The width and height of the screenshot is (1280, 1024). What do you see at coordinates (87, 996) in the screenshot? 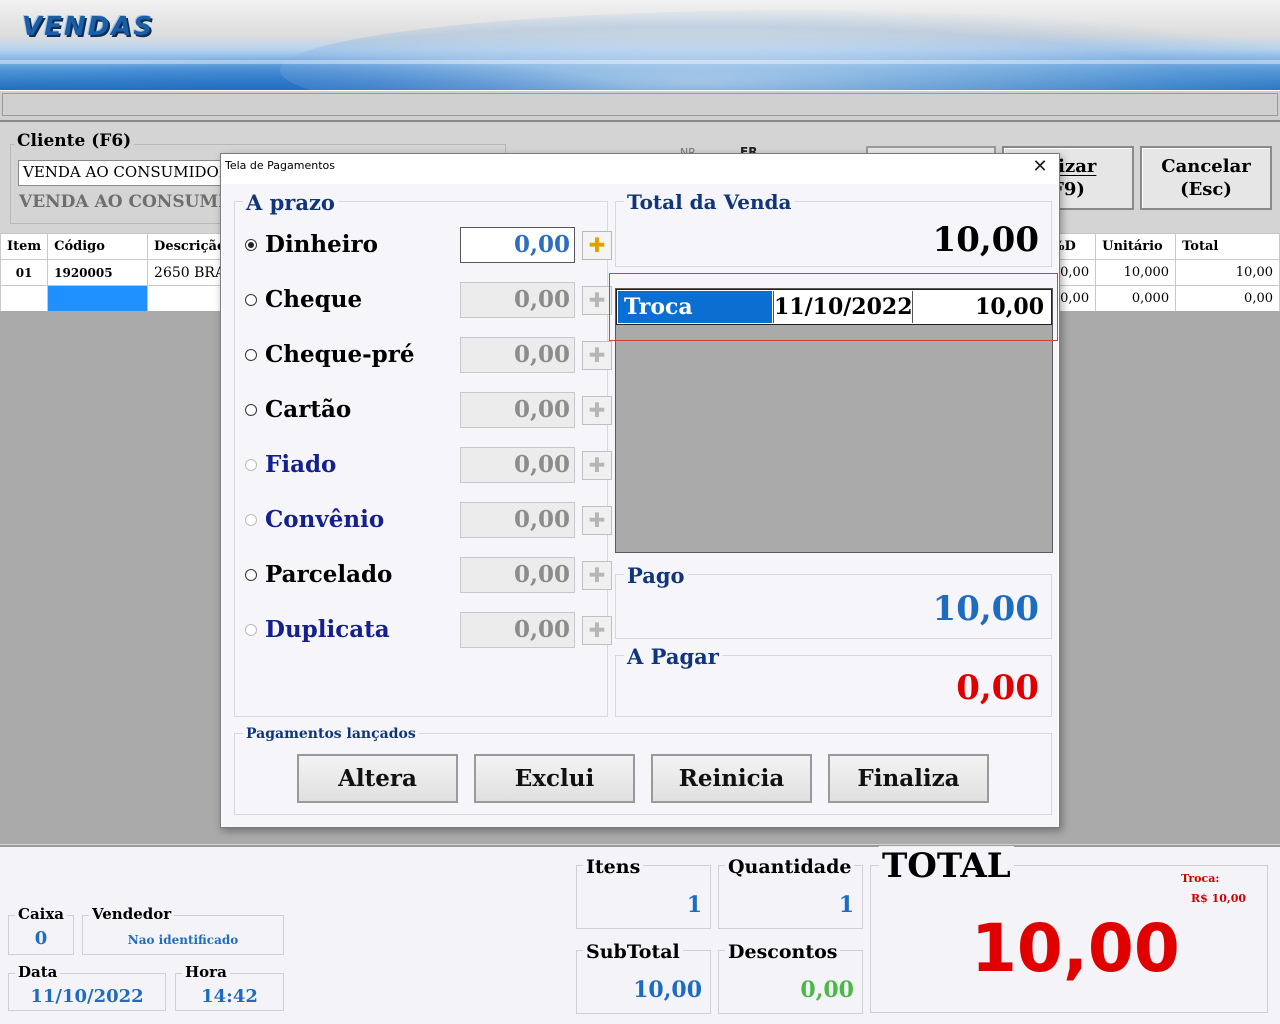
I see `data-value: 11/10/2022` at bounding box center [87, 996].